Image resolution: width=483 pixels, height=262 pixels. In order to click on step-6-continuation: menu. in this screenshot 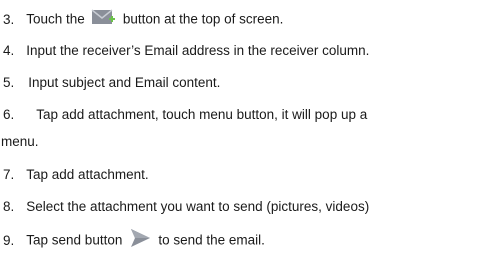, I will do `click(20, 142)`.